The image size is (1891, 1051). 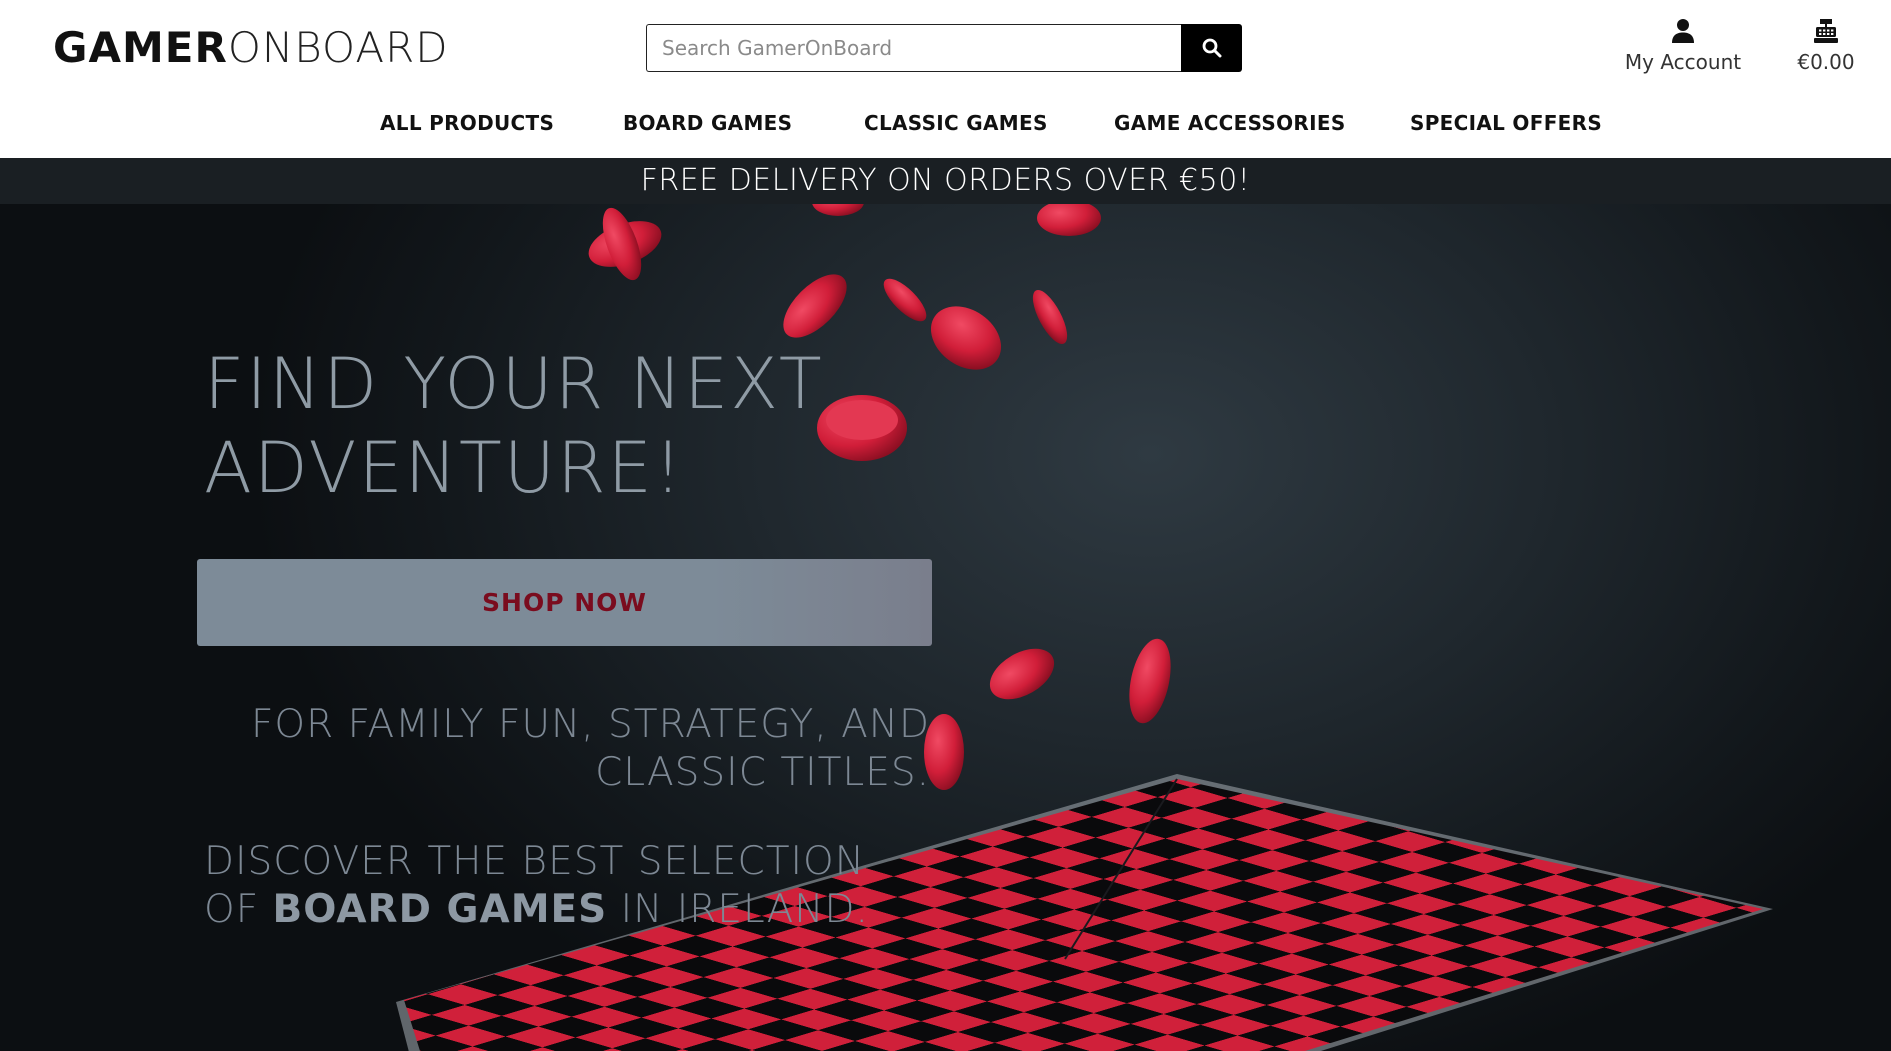 What do you see at coordinates (467, 123) in the screenshot?
I see `nav-all-products: ALL PRODUCTS` at bounding box center [467, 123].